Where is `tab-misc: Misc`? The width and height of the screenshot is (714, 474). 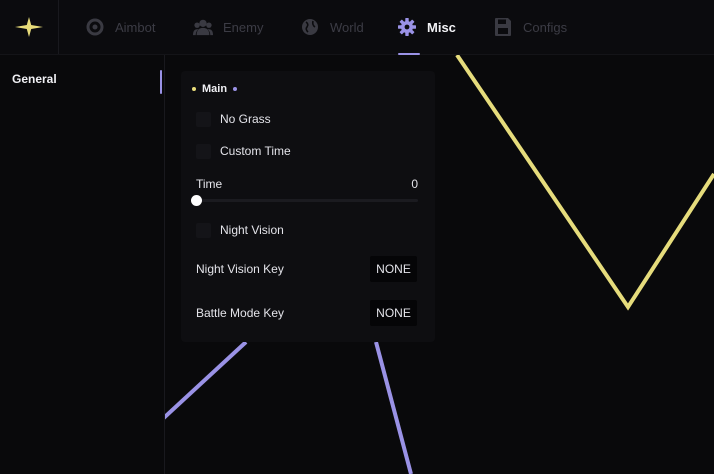 tab-misc: Misc is located at coordinates (426, 27).